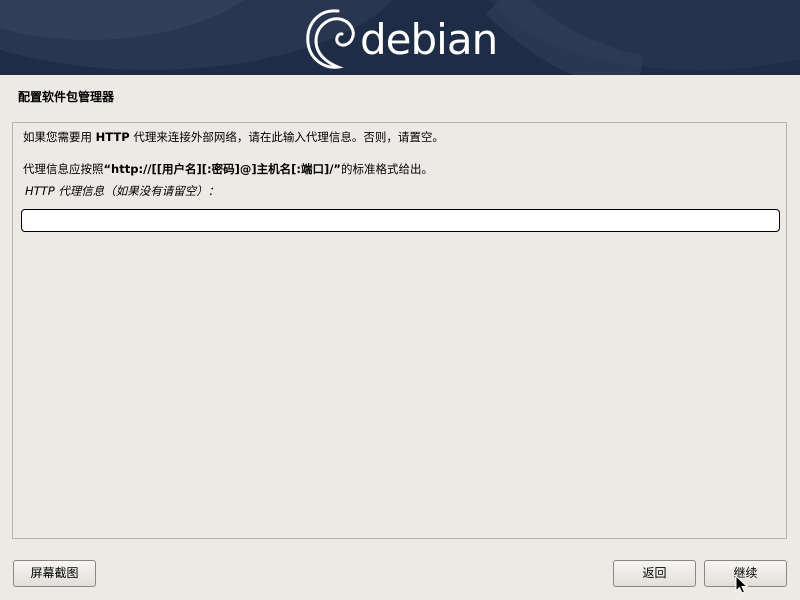 This screenshot has width=800, height=600. What do you see at coordinates (112, 137) in the screenshot?
I see `description-text-bold: HTTP` at bounding box center [112, 137].